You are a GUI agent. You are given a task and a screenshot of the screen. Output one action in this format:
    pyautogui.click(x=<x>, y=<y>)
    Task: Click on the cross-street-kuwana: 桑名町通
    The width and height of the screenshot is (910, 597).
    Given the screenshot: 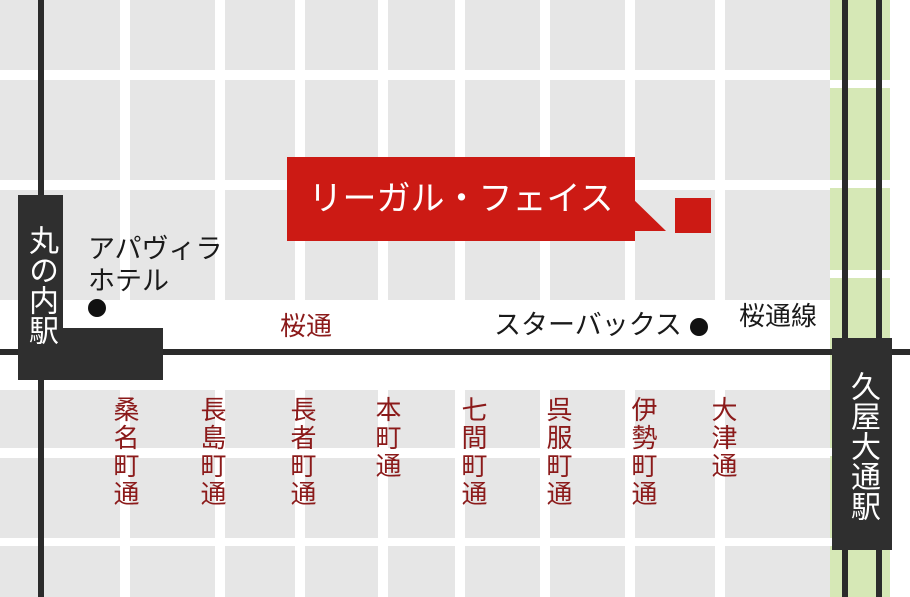 What is the action you would take?
    pyautogui.click(x=124, y=452)
    